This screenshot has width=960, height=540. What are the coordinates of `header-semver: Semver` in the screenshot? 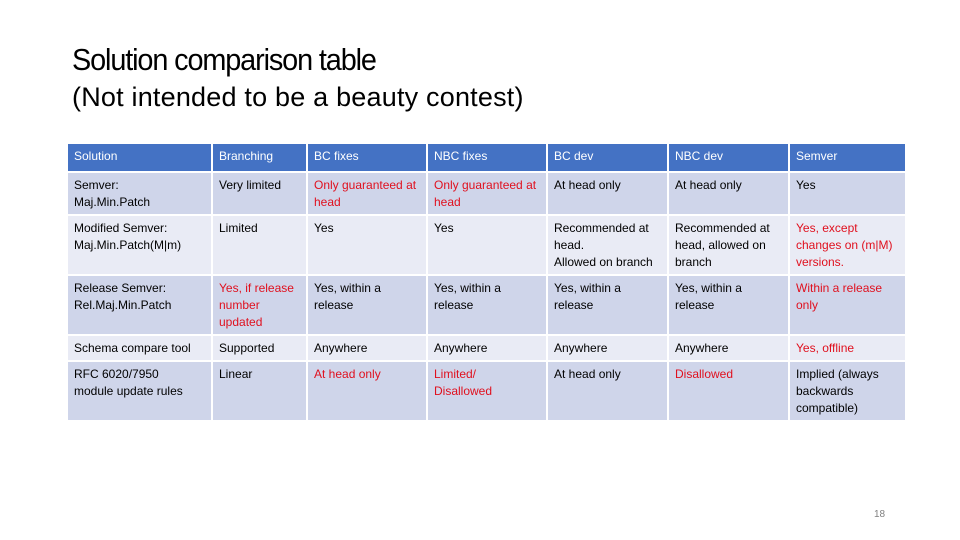 It's located at (847, 157).